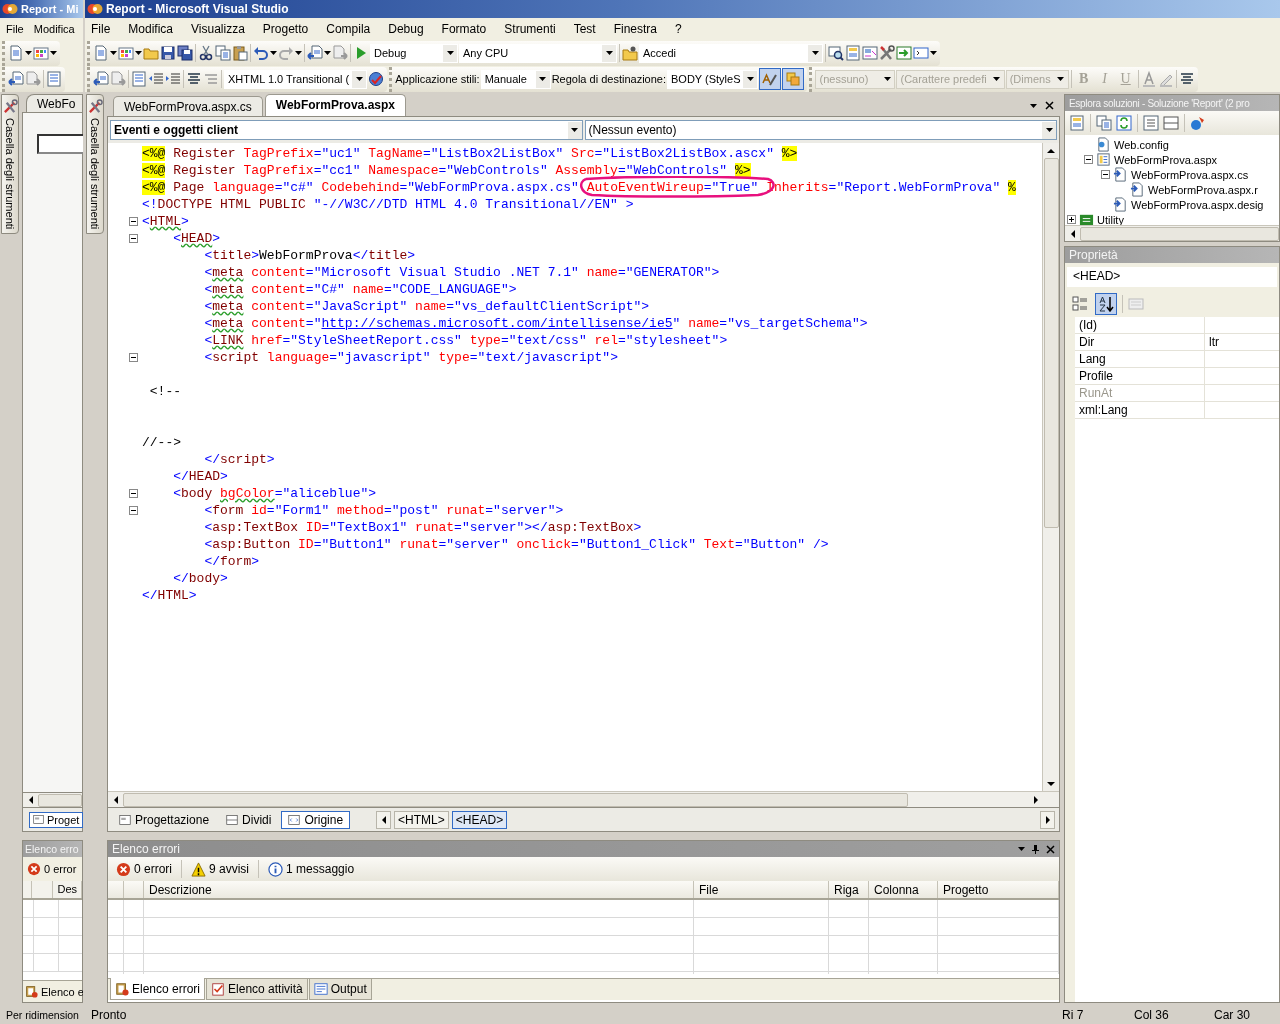 This screenshot has height=1024, width=1280. I want to click on dropdown: BODY (StyleS, so click(713, 79).